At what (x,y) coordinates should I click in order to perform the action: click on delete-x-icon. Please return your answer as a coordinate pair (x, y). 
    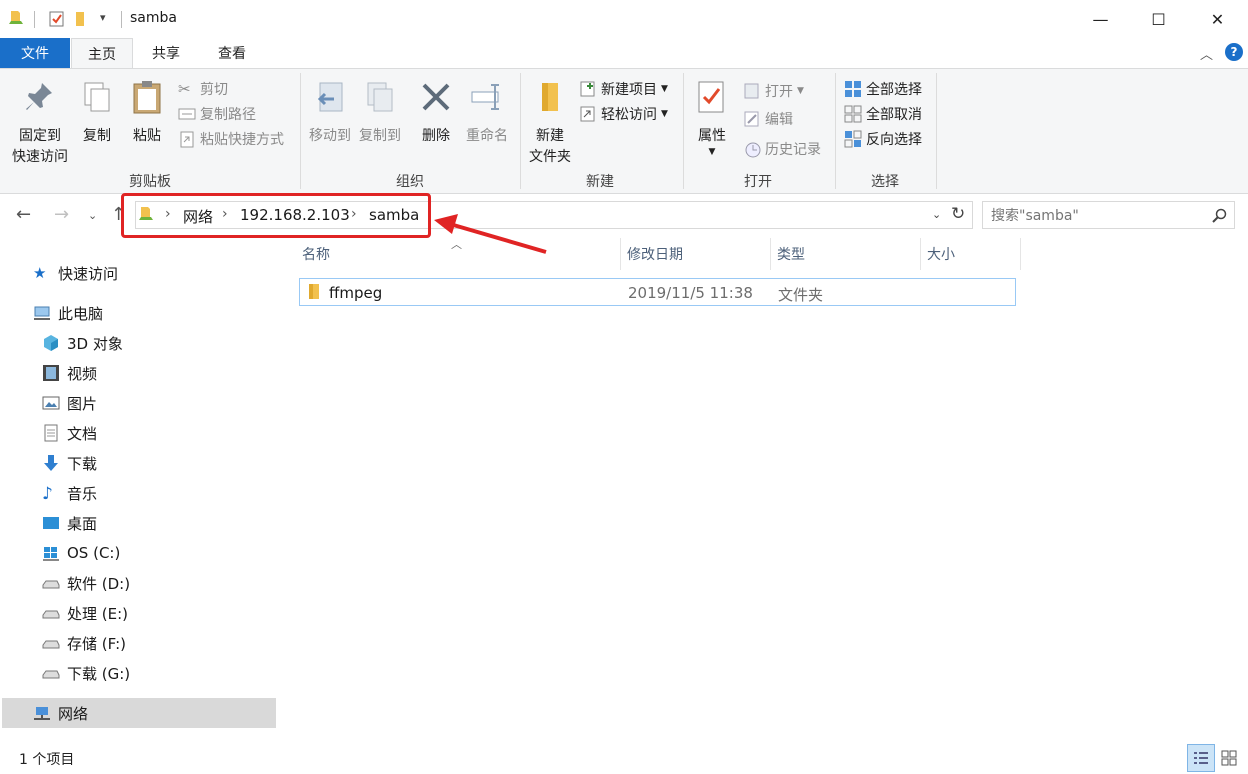
    Looking at the image, I should click on (436, 97).